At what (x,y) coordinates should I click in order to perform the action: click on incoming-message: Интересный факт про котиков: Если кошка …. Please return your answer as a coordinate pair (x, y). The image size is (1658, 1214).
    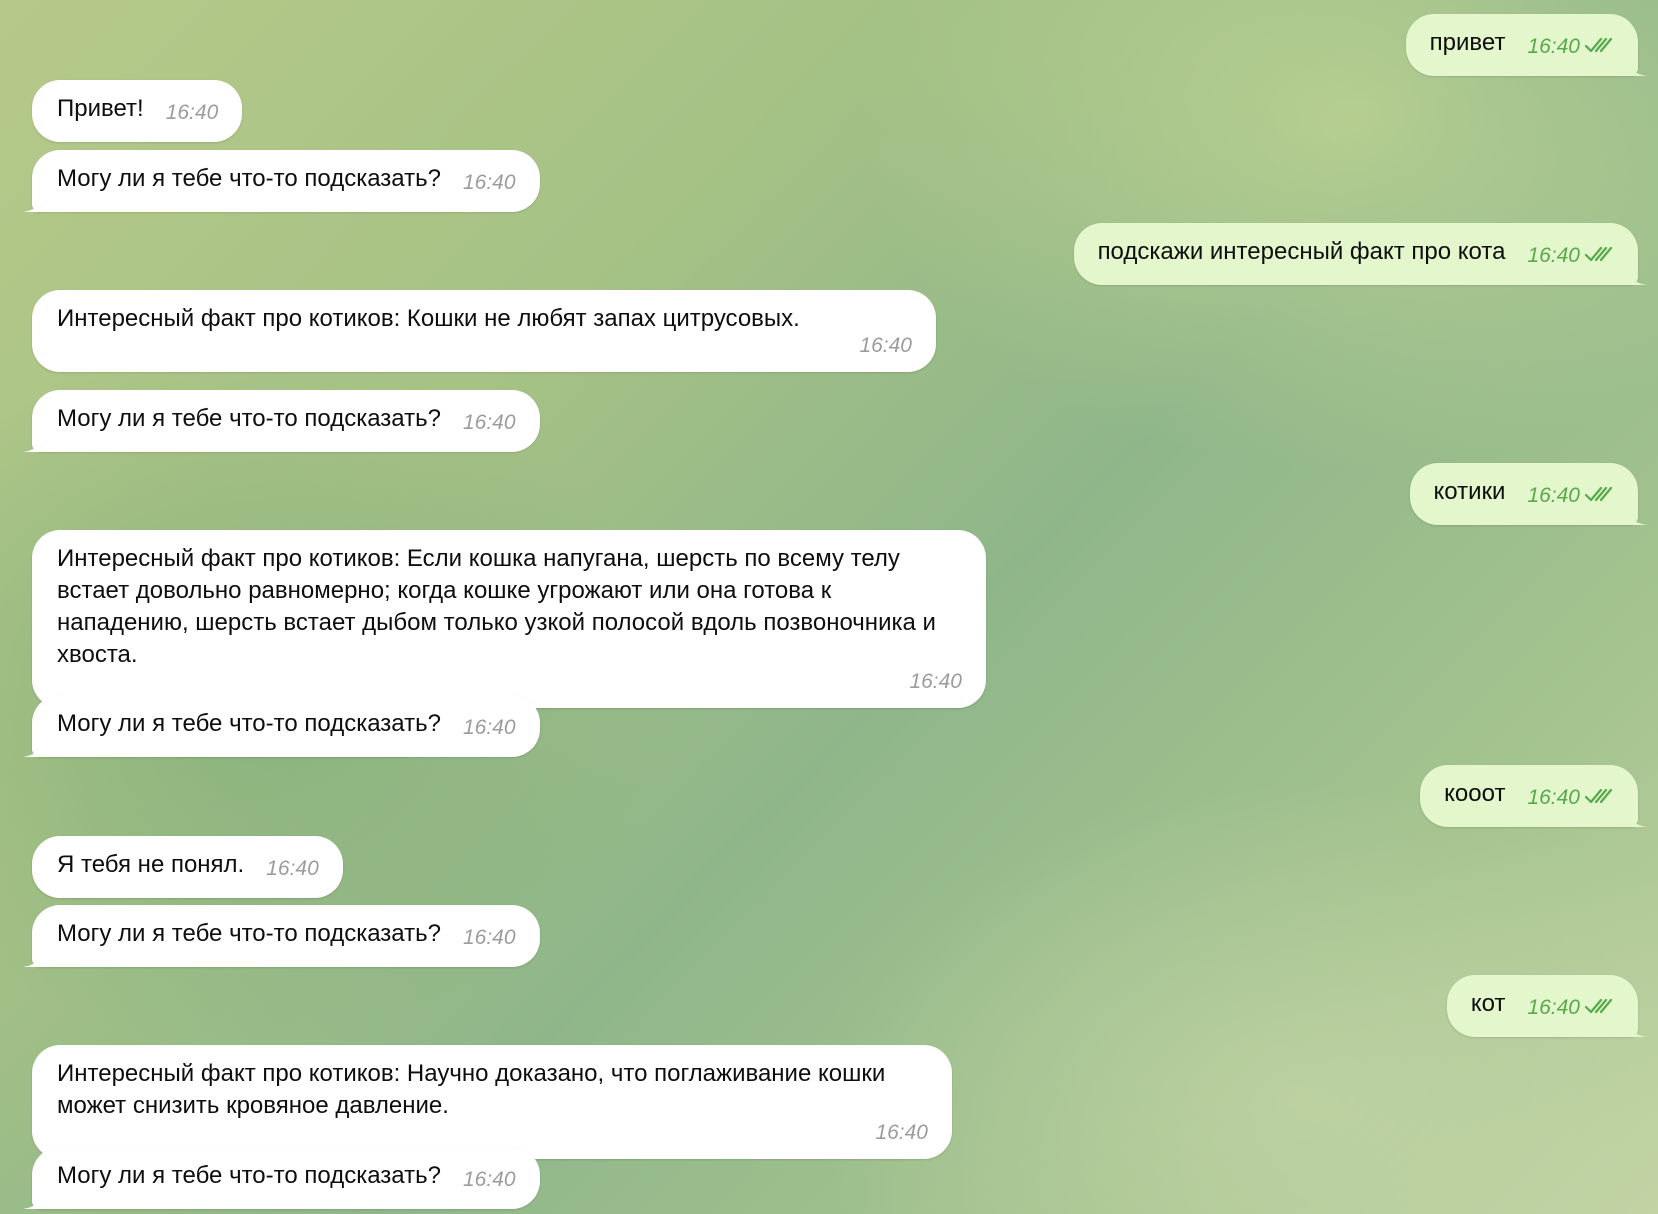
    Looking at the image, I should click on (509, 619).